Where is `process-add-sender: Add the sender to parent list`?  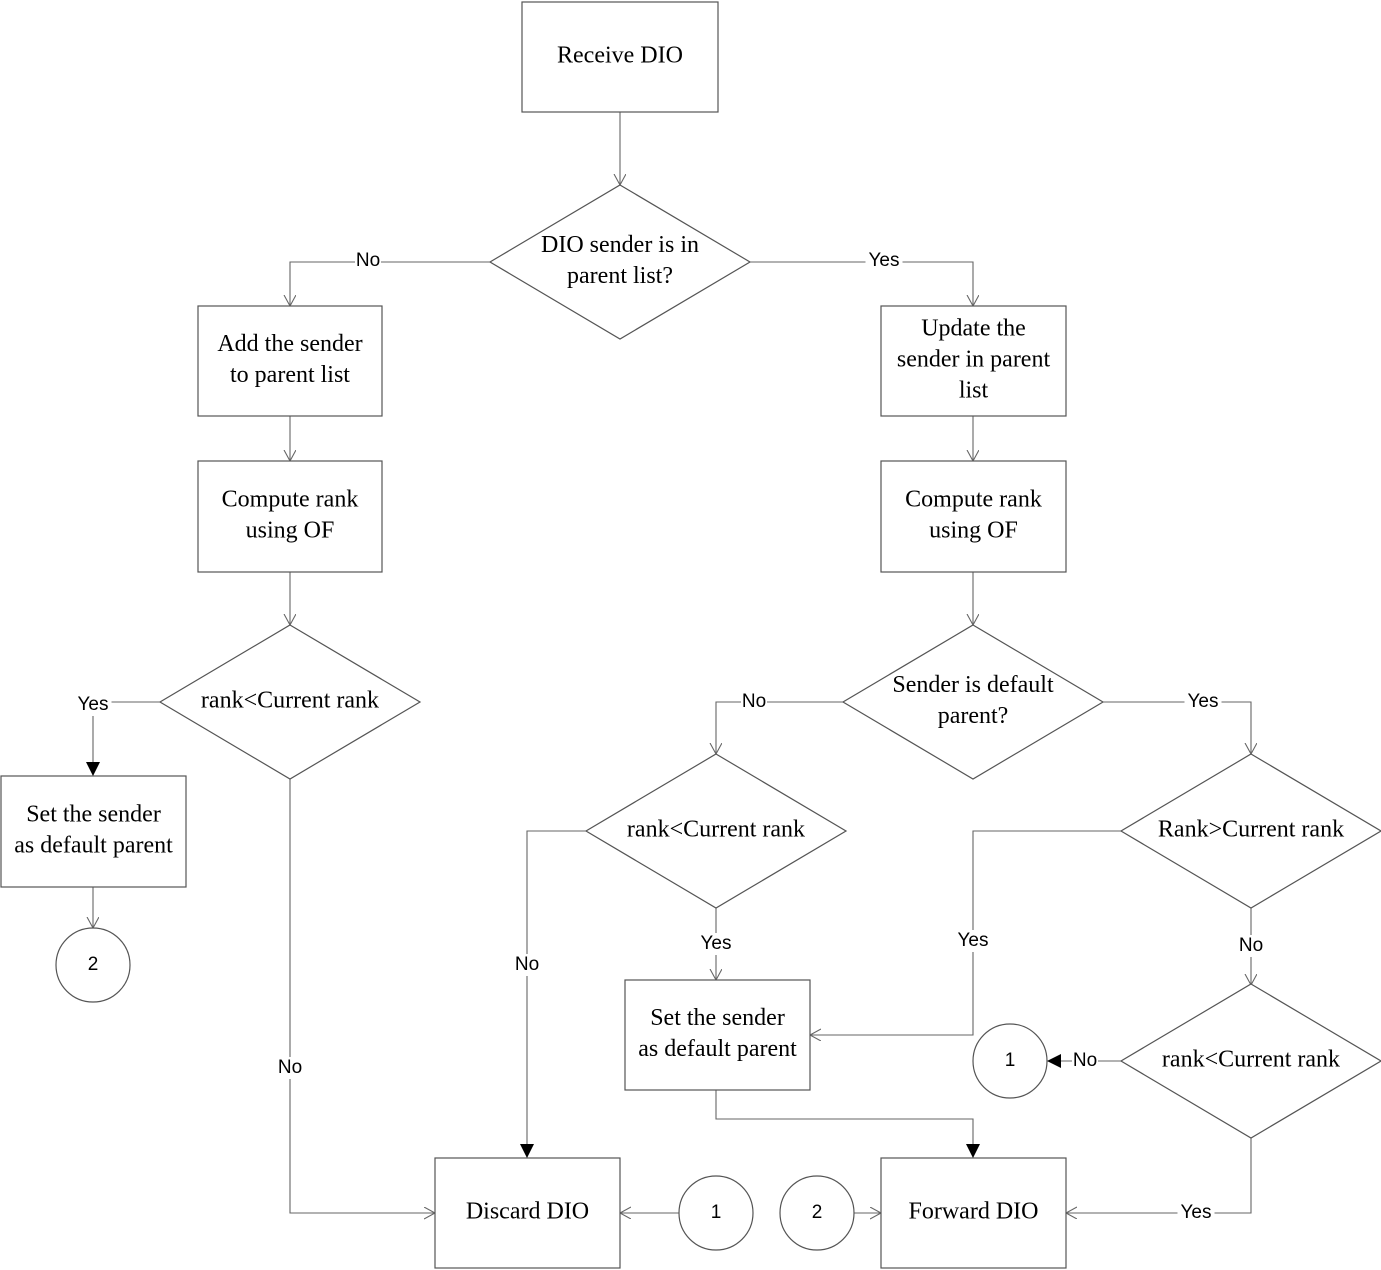
process-add-sender: Add the sender to parent list is located at coordinates (290, 361).